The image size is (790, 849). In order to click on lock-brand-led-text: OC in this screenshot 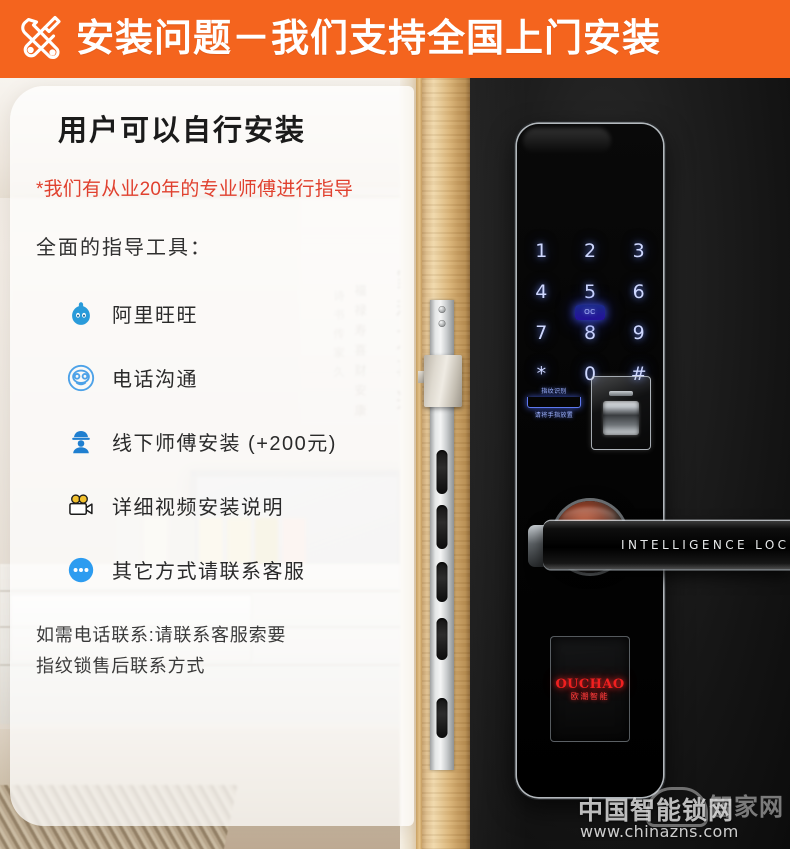, I will do `click(590, 312)`.